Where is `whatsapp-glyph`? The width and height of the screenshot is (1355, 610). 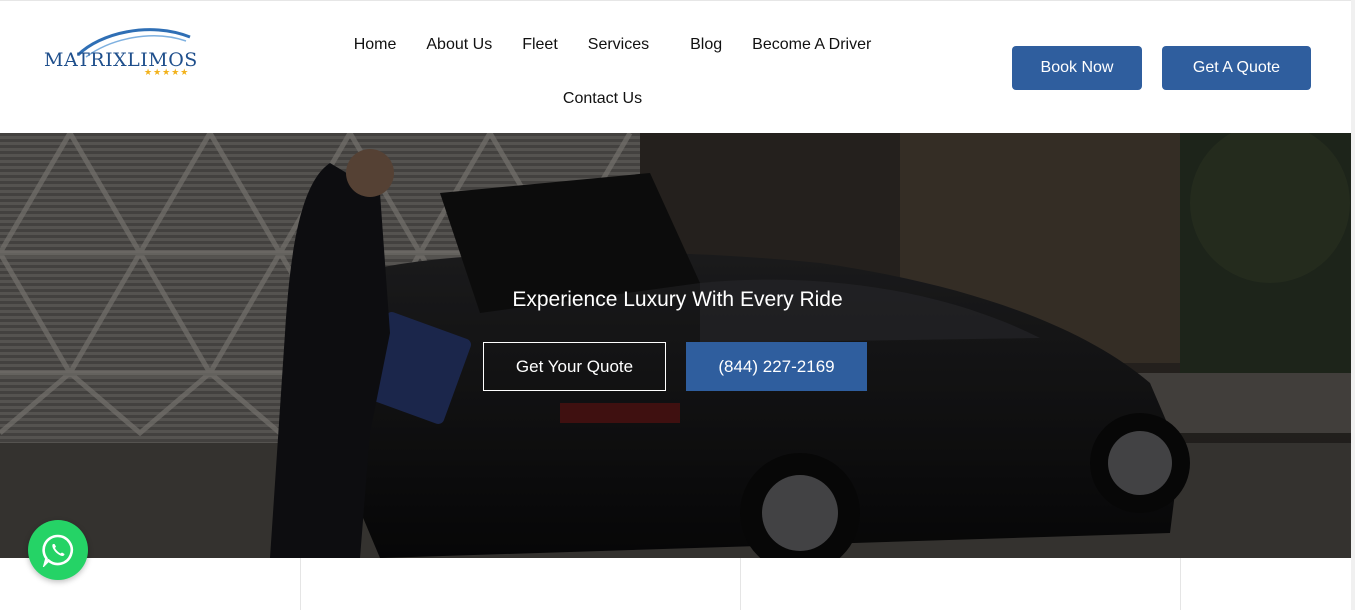
whatsapp-glyph is located at coordinates (58, 550).